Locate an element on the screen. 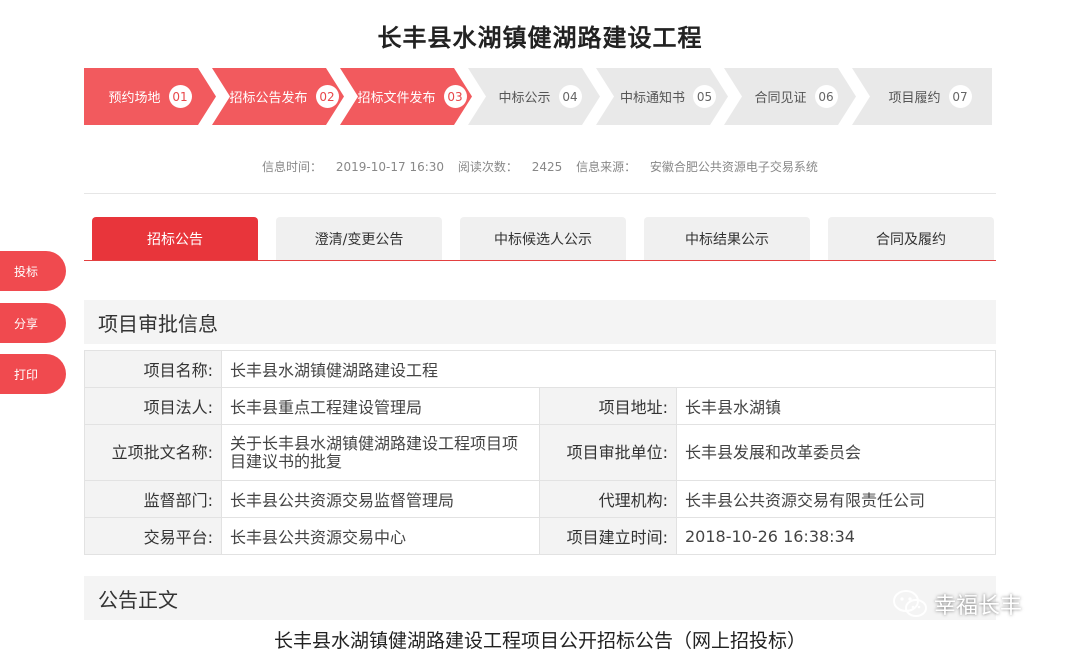 This screenshot has height=654, width=1080. reads-value: 2425 is located at coordinates (547, 167).